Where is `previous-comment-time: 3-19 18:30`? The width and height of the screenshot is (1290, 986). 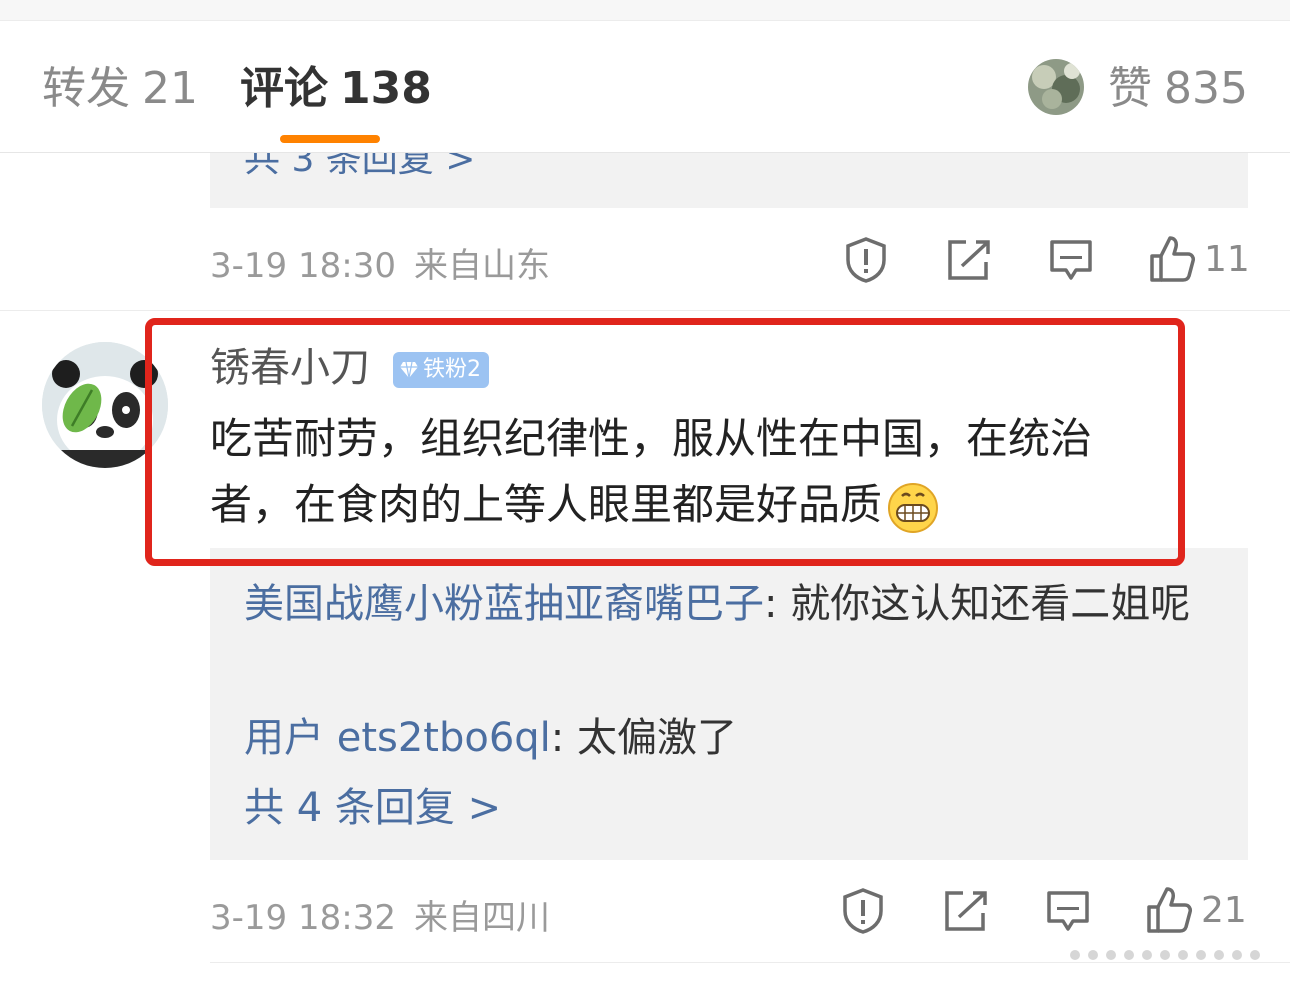
previous-comment-time: 3-19 18:30 is located at coordinates (303, 266).